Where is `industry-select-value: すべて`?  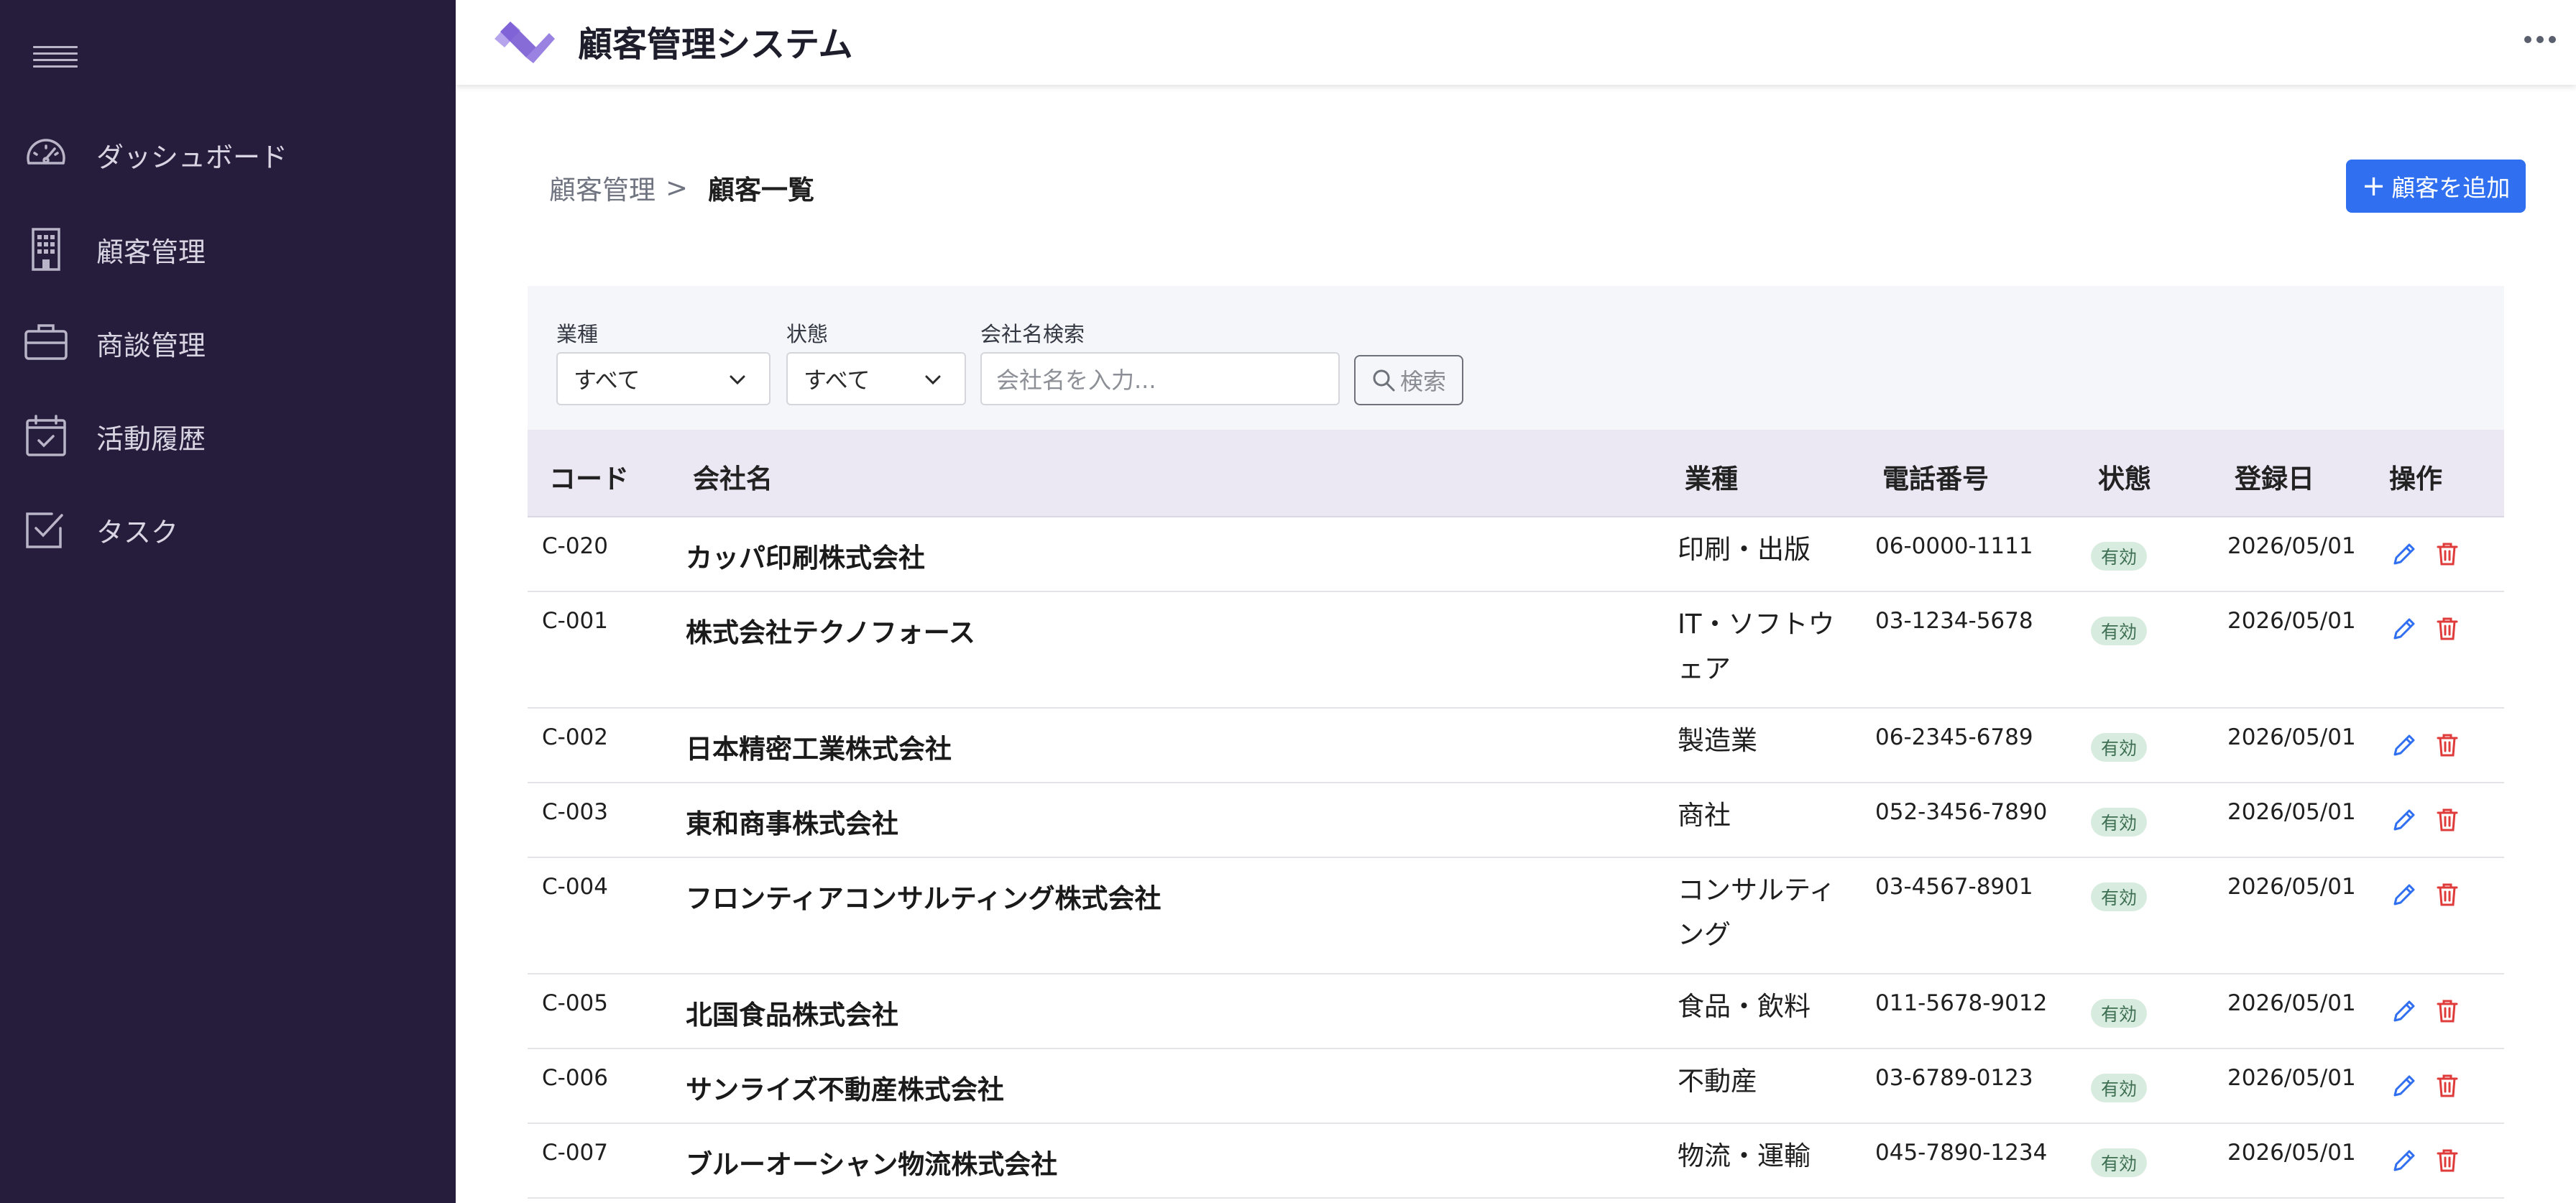
industry-select-value: すべて is located at coordinates (607, 380).